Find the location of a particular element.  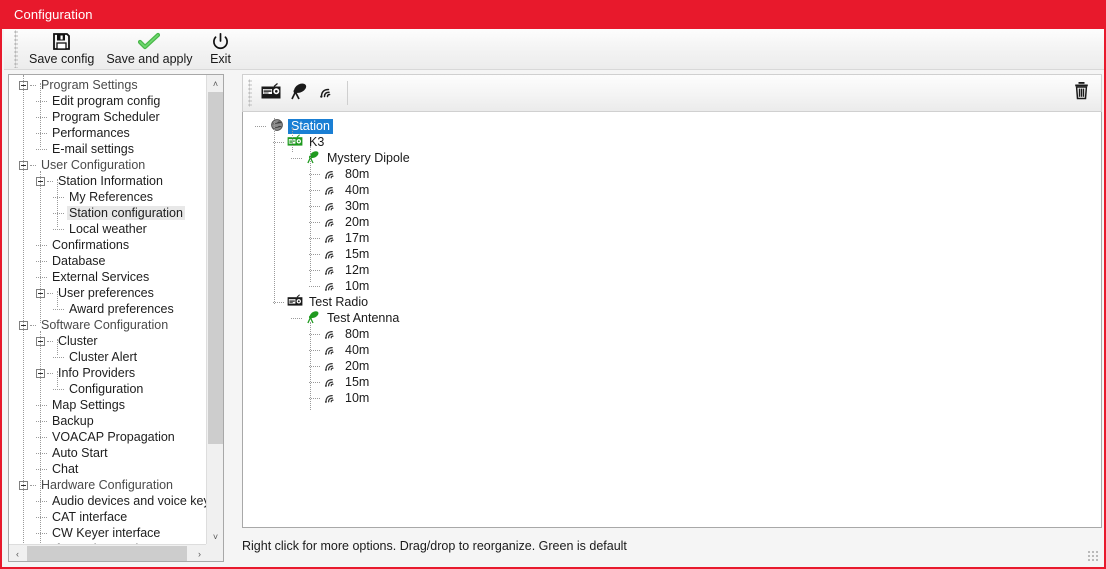

toolbar-drag-grip is located at coordinates (250, 93).